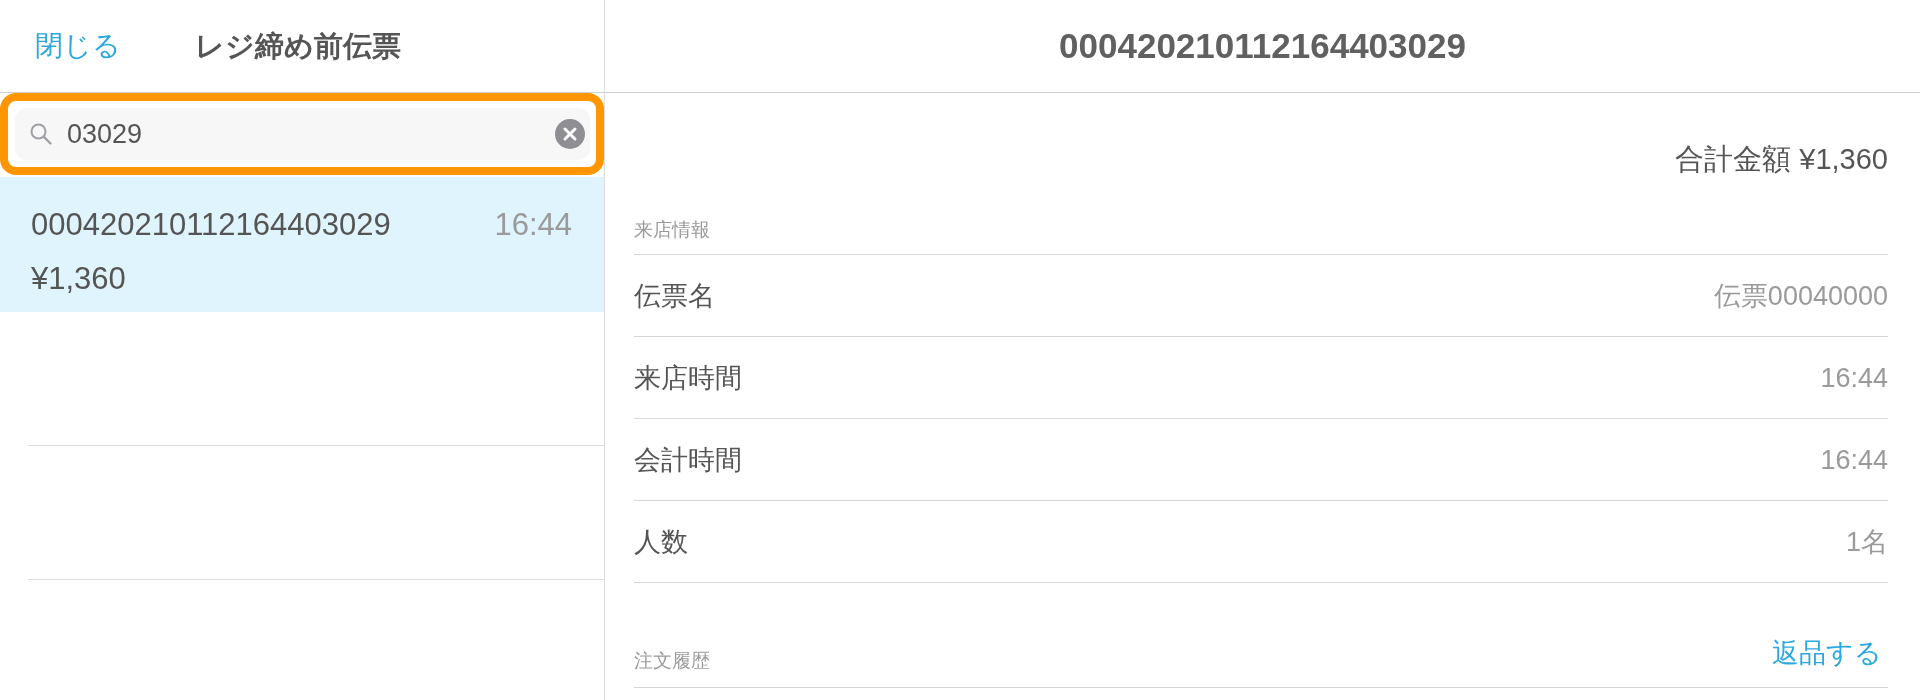  I want to click on total-amount: 合計金額 ¥1,360, so click(1781, 159).